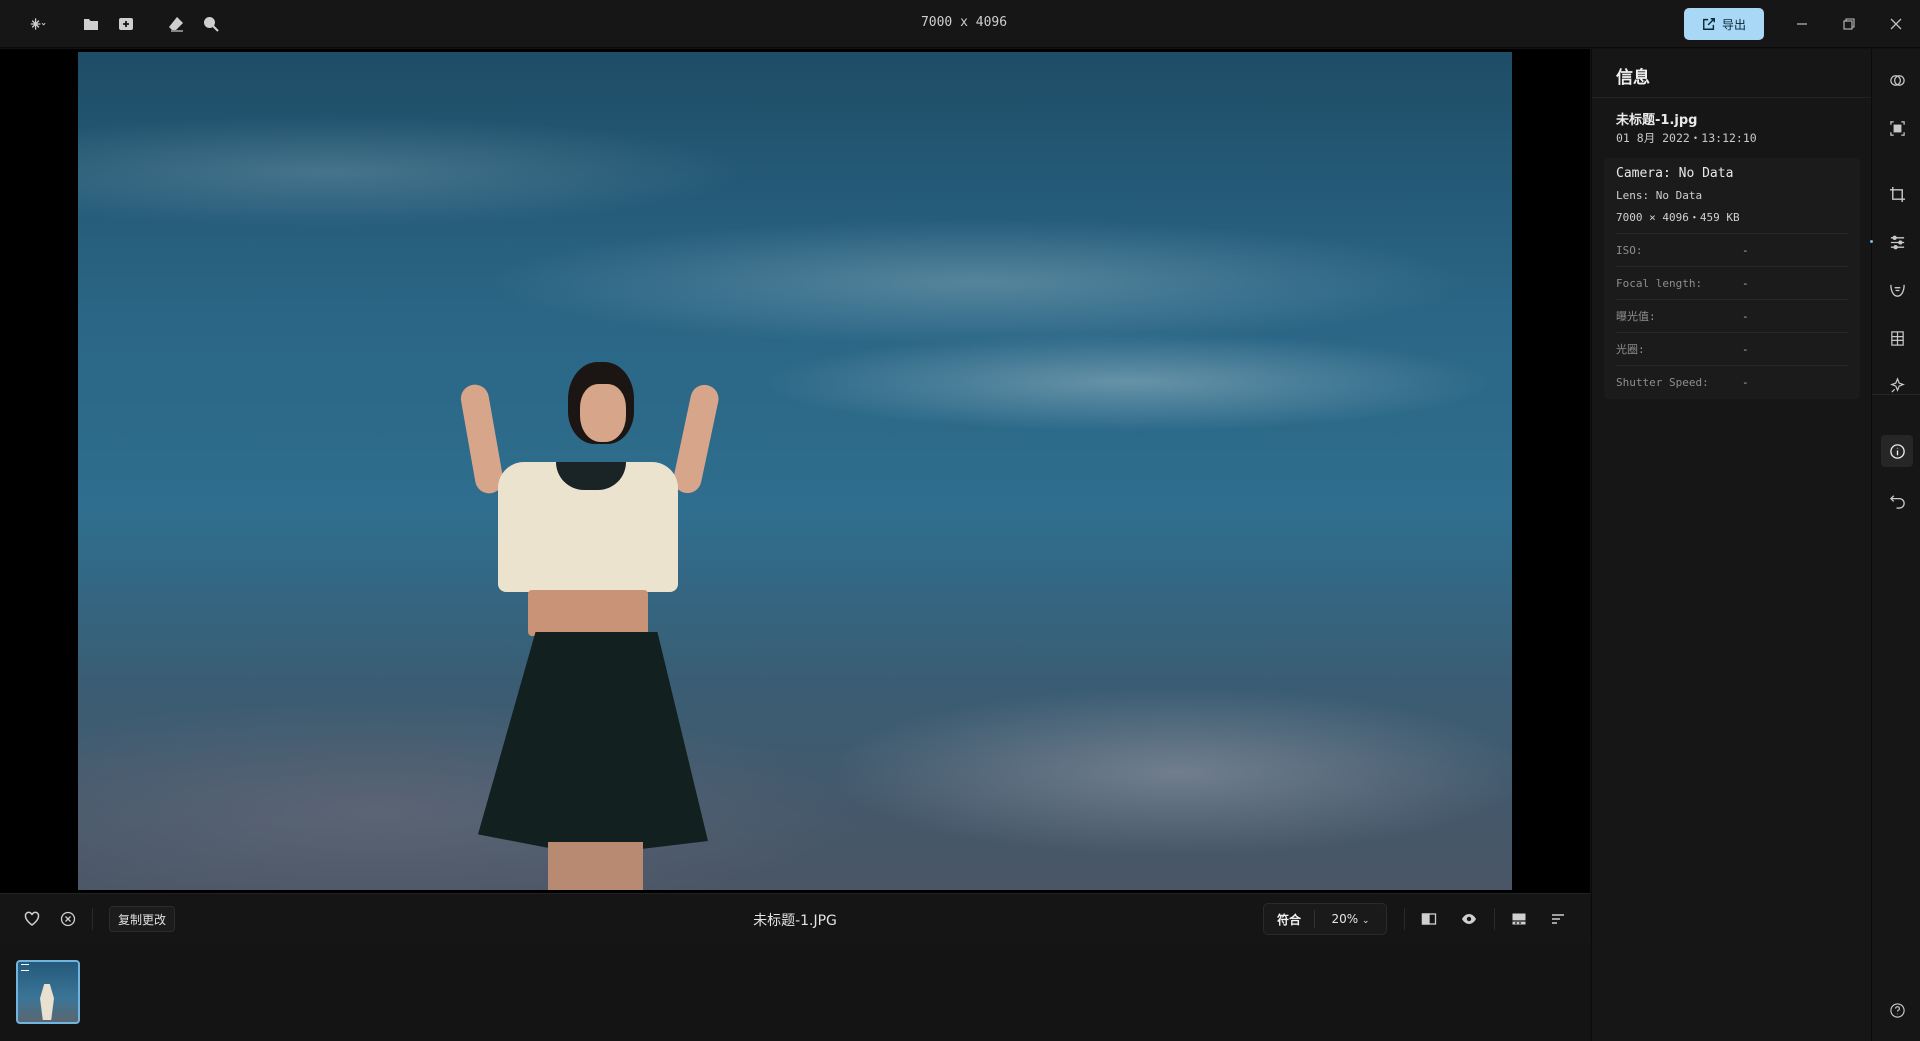  I want to click on sort-icon, so click(1558, 919).